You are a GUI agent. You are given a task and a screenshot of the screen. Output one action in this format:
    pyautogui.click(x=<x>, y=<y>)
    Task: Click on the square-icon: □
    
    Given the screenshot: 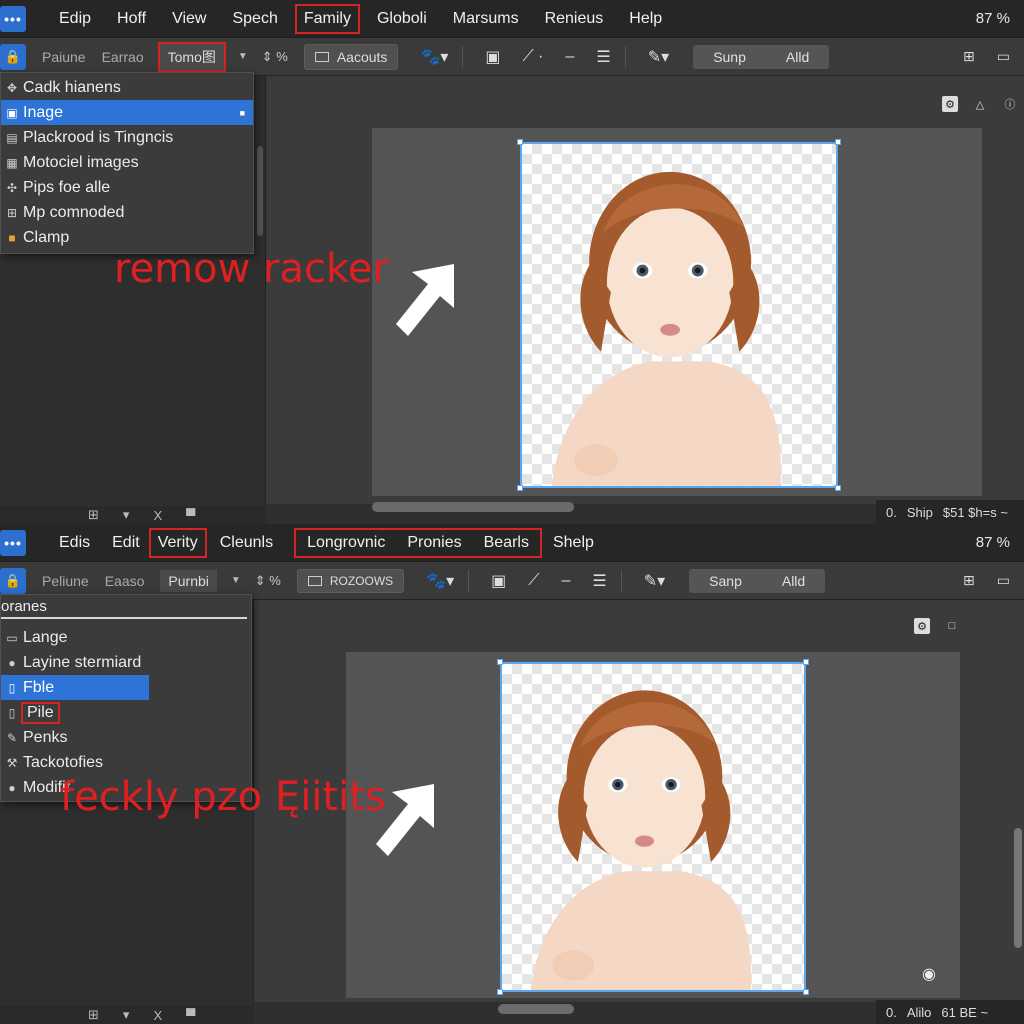 What is the action you would take?
    pyautogui.click(x=952, y=626)
    